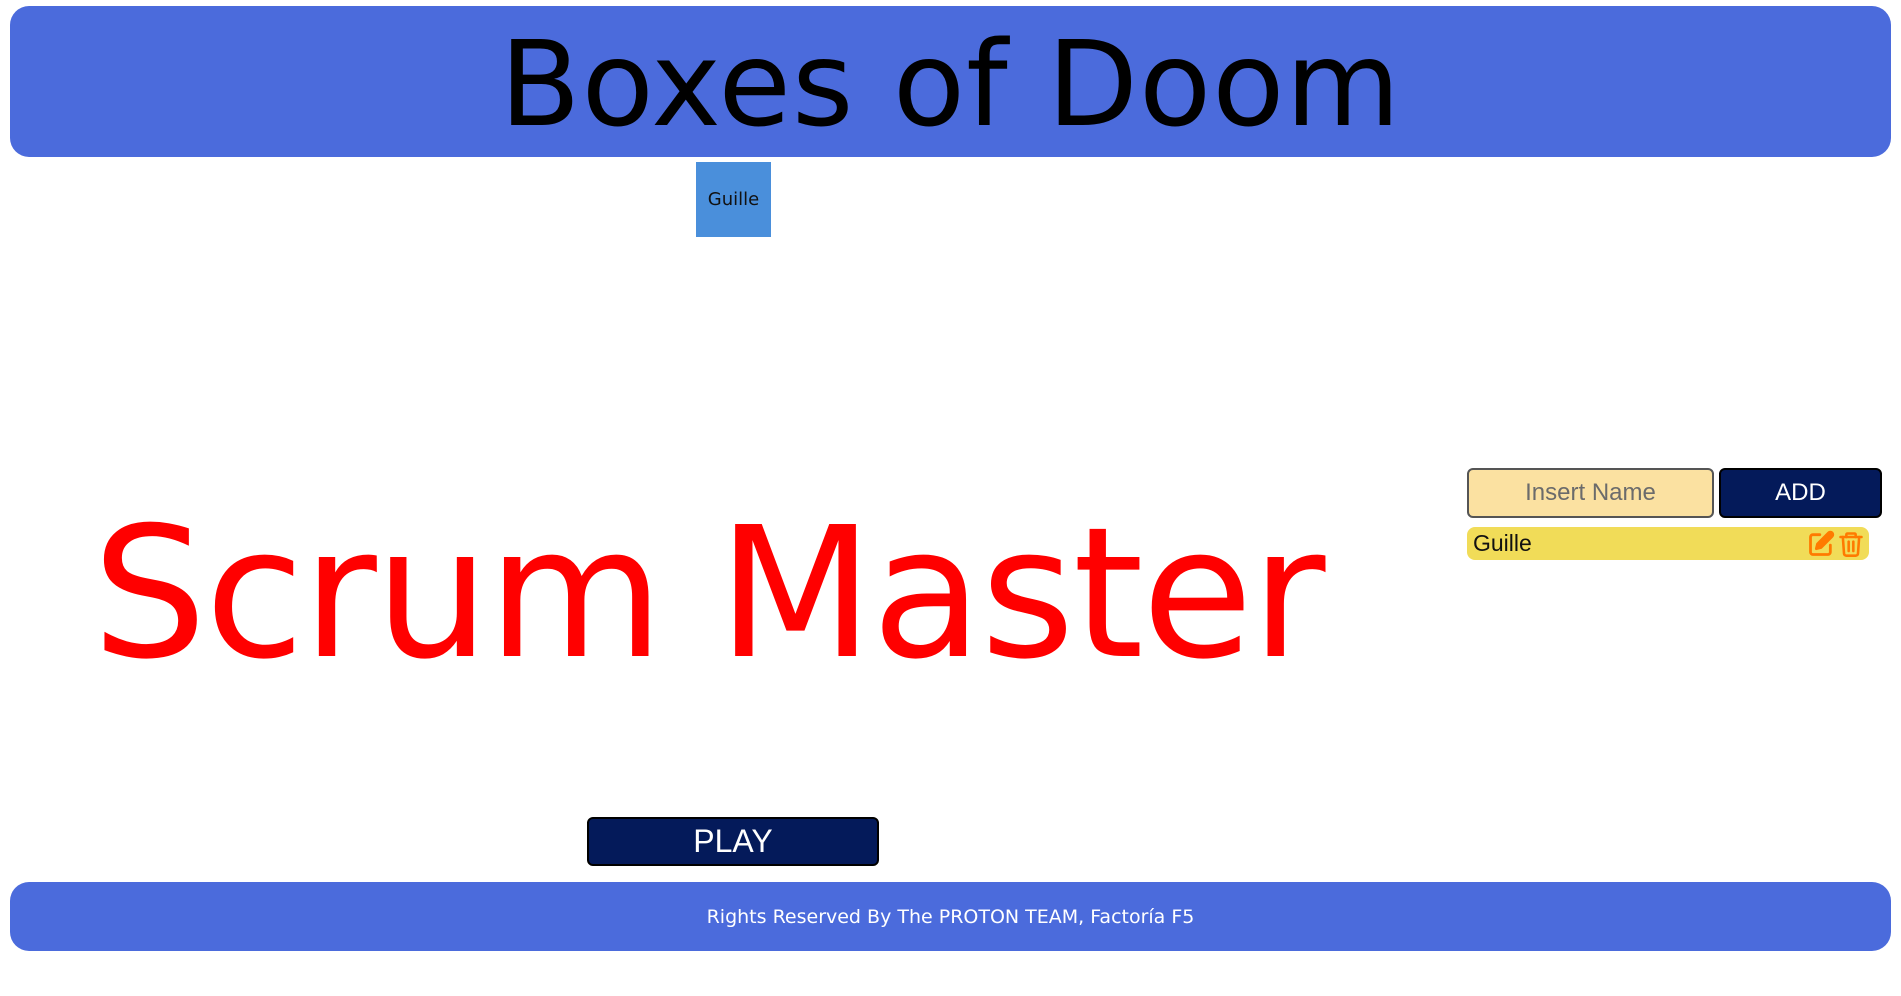 The image size is (1901, 996). I want to click on page-title: Boxes of Doom, so click(950, 83).